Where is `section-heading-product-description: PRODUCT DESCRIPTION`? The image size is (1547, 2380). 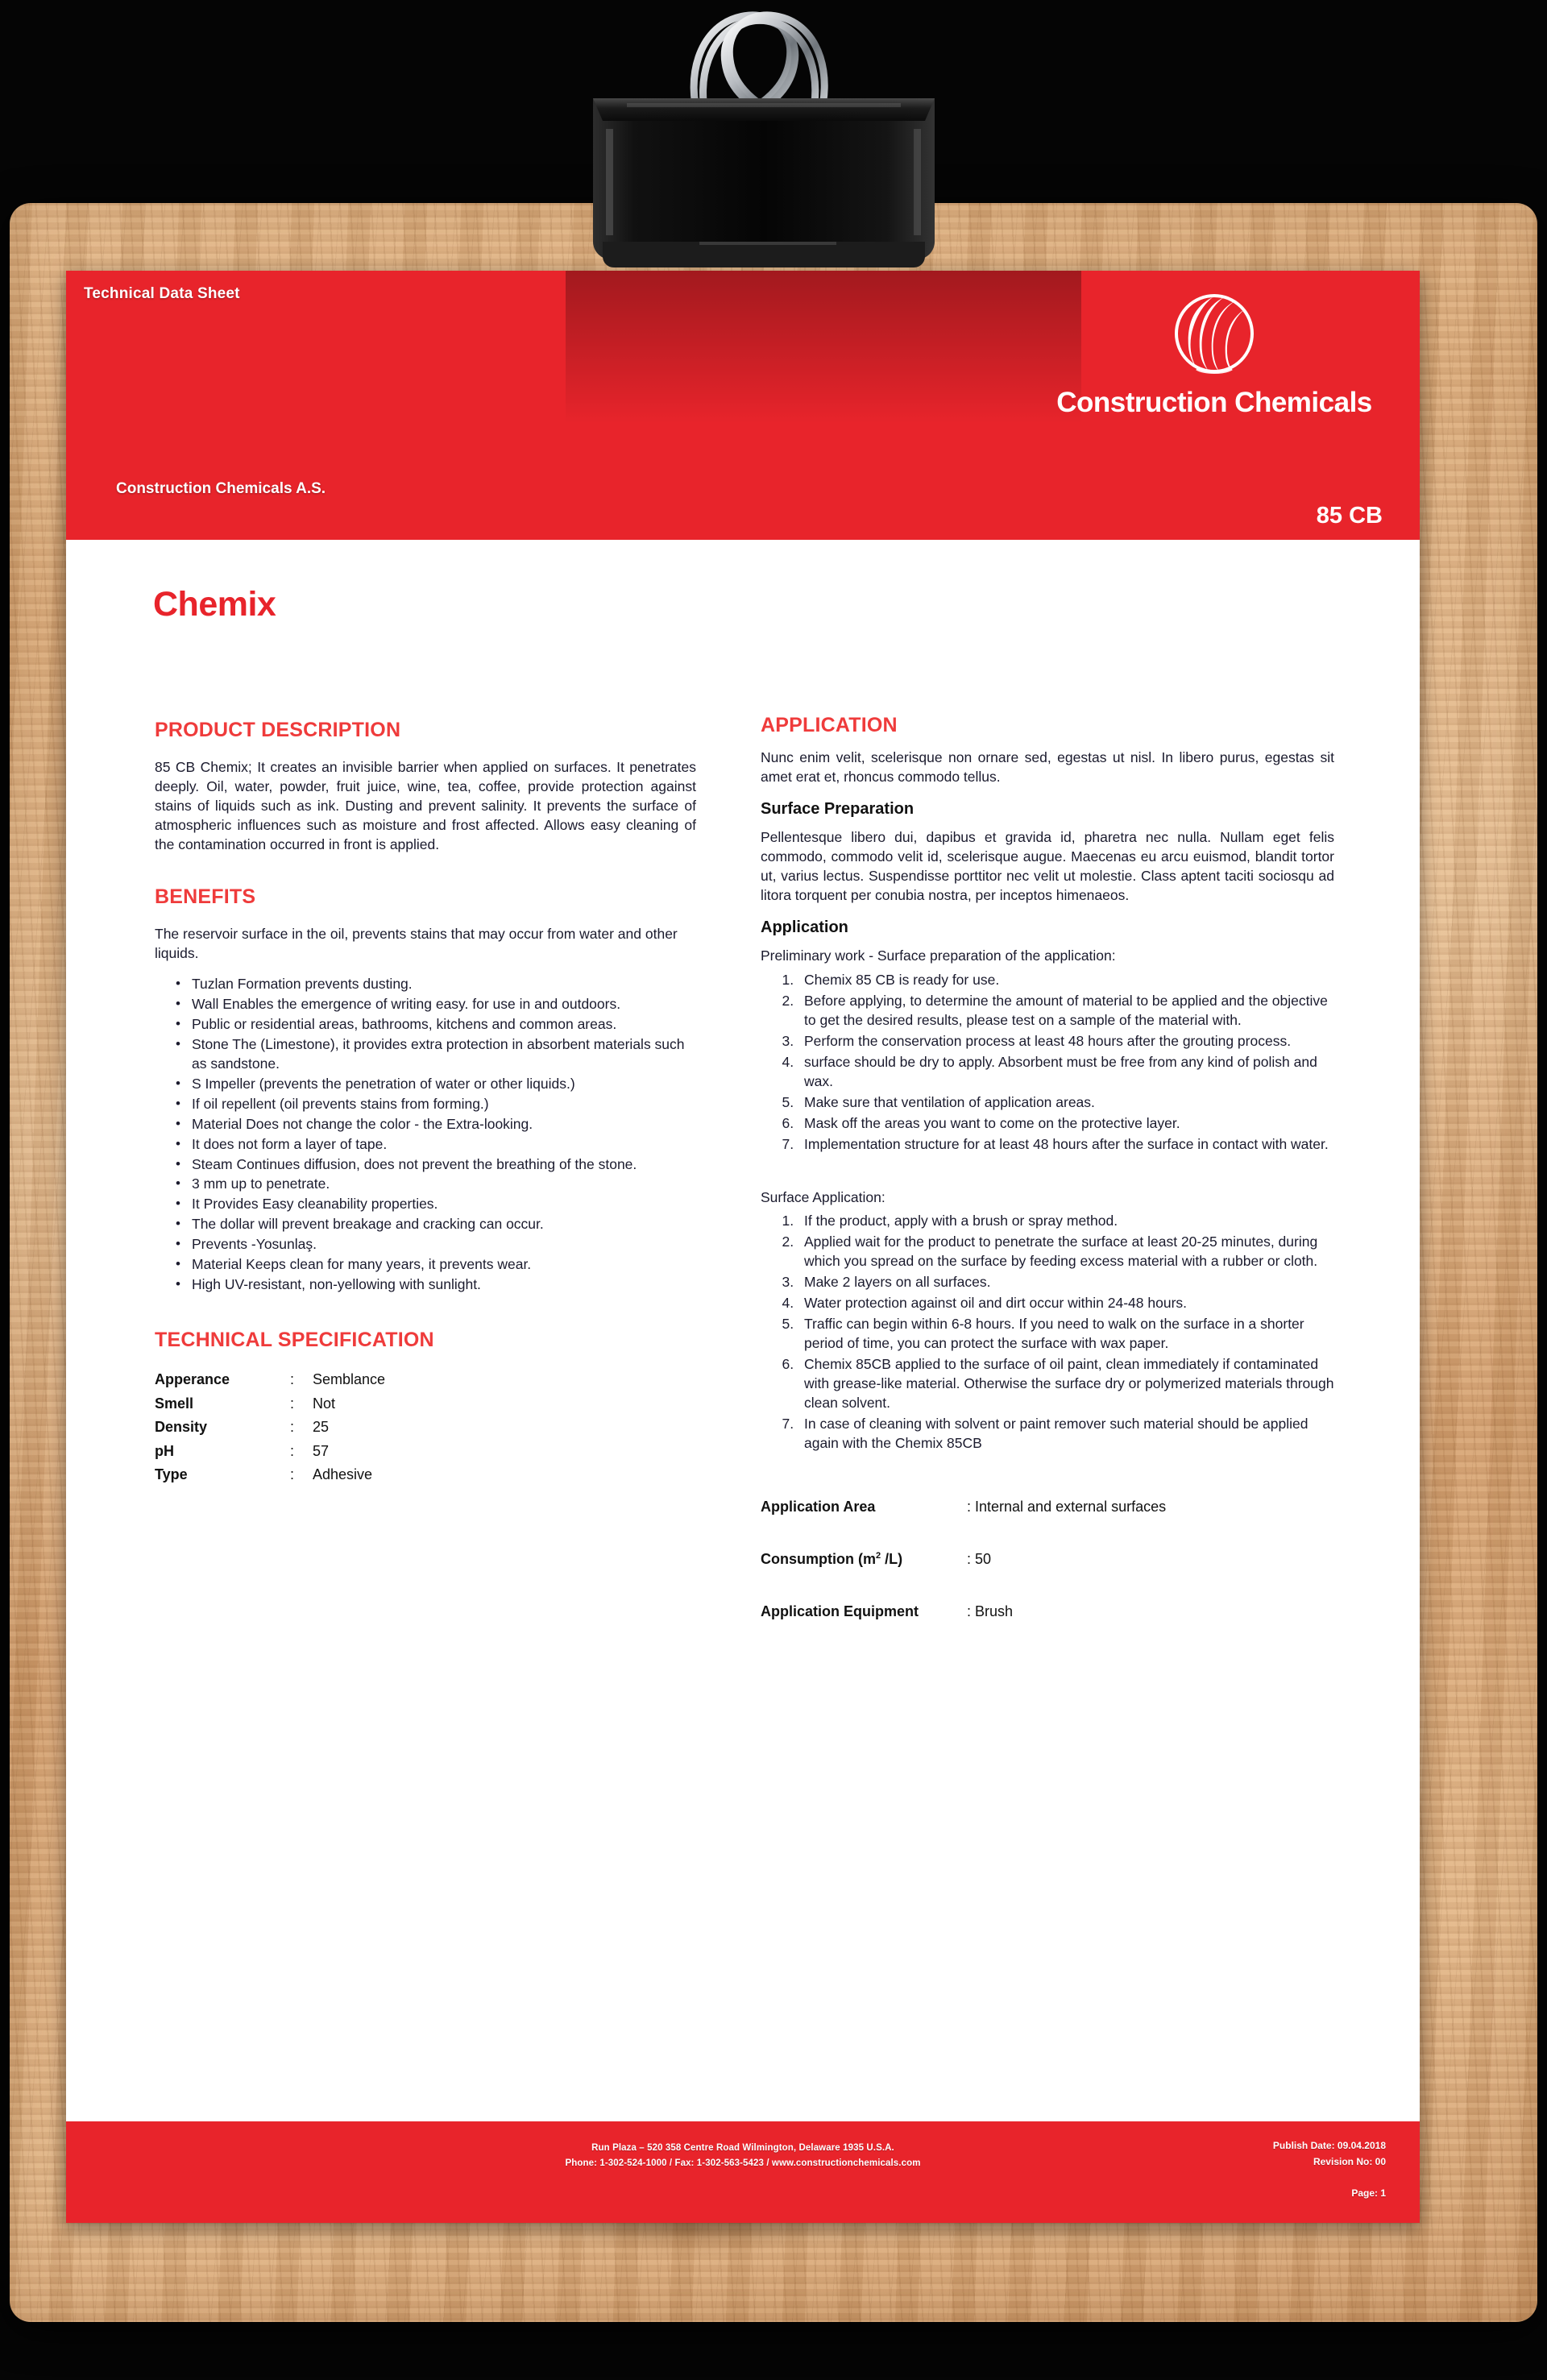 section-heading-product-description: PRODUCT DESCRIPTION is located at coordinates (278, 730).